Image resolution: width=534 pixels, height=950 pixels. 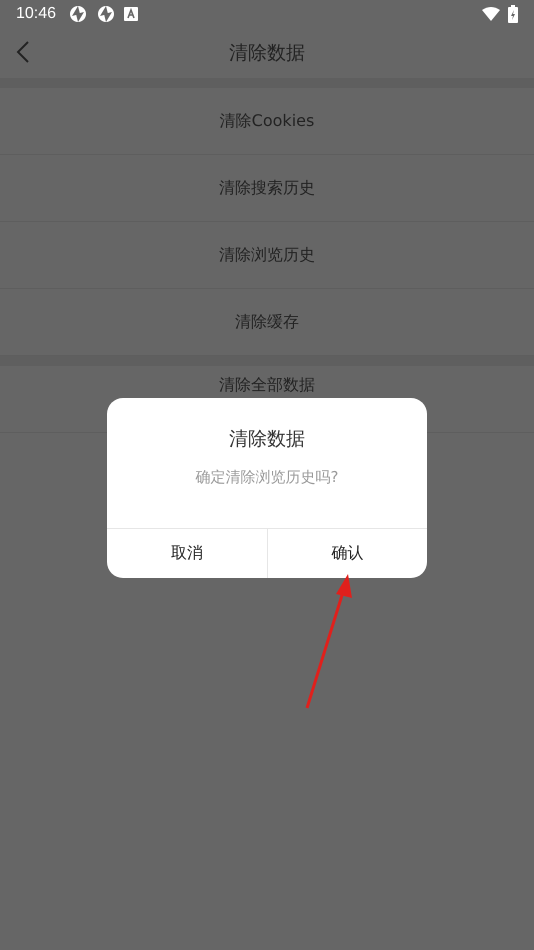 I want to click on dialog-message: 确定清除浏览历史吗?, so click(x=267, y=477).